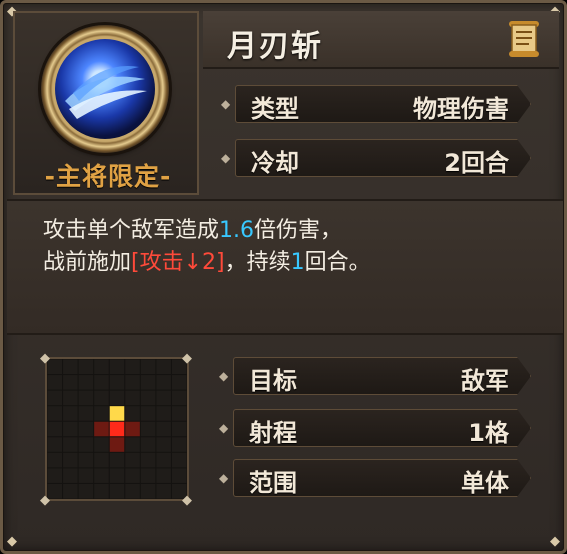 Image resolution: width=567 pixels, height=554 pixels. I want to click on debuff-effect: [攻击↓2], so click(178, 262).